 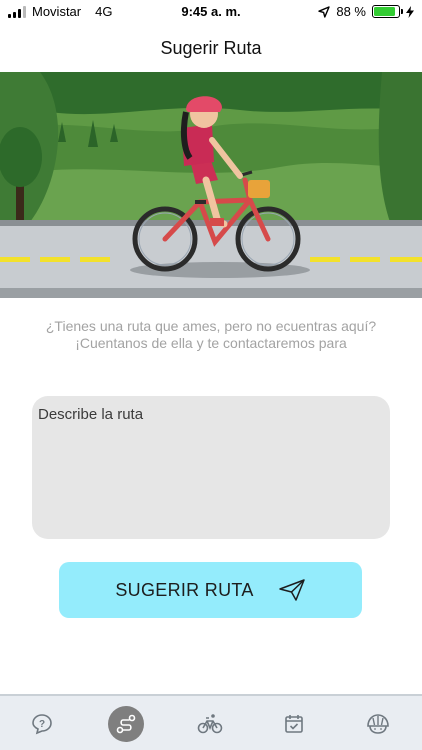 I want to click on tab-profile, so click(x=378, y=724).